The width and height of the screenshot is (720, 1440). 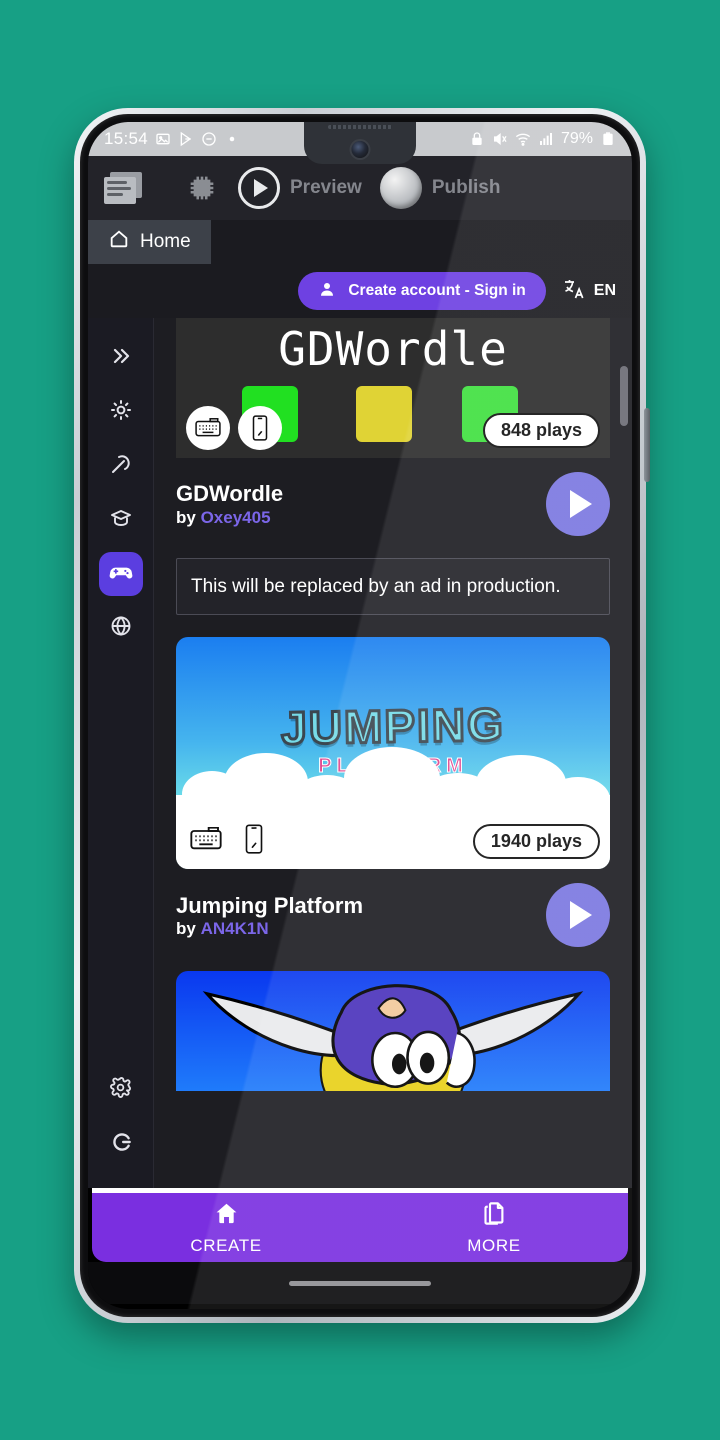 I want to click on gamepad-icon, so click(x=121, y=574).